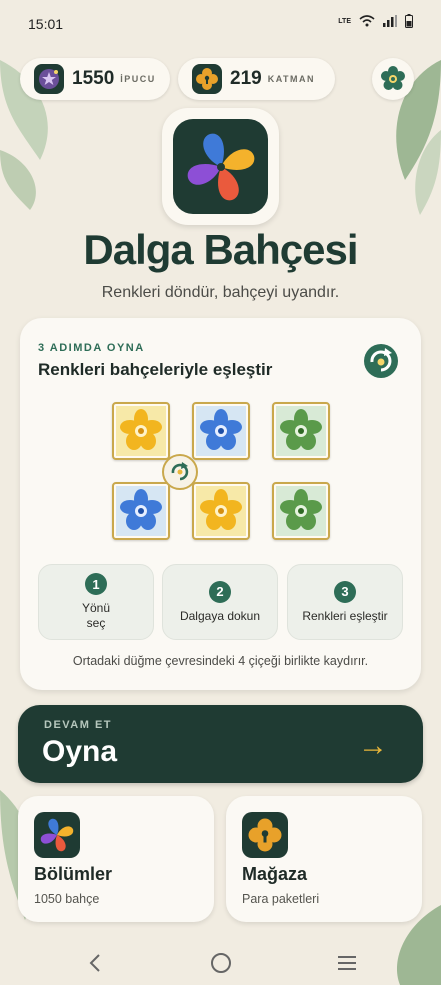  What do you see at coordinates (46, 24) in the screenshot?
I see `status-time: 15:01` at bounding box center [46, 24].